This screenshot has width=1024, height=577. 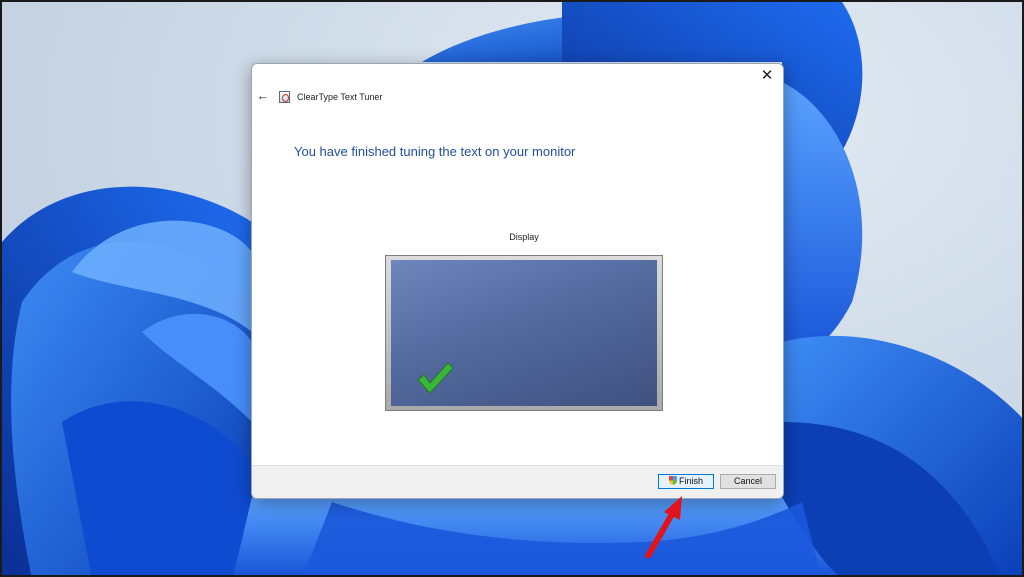 I want to click on checkmark-icon, so click(x=435, y=378).